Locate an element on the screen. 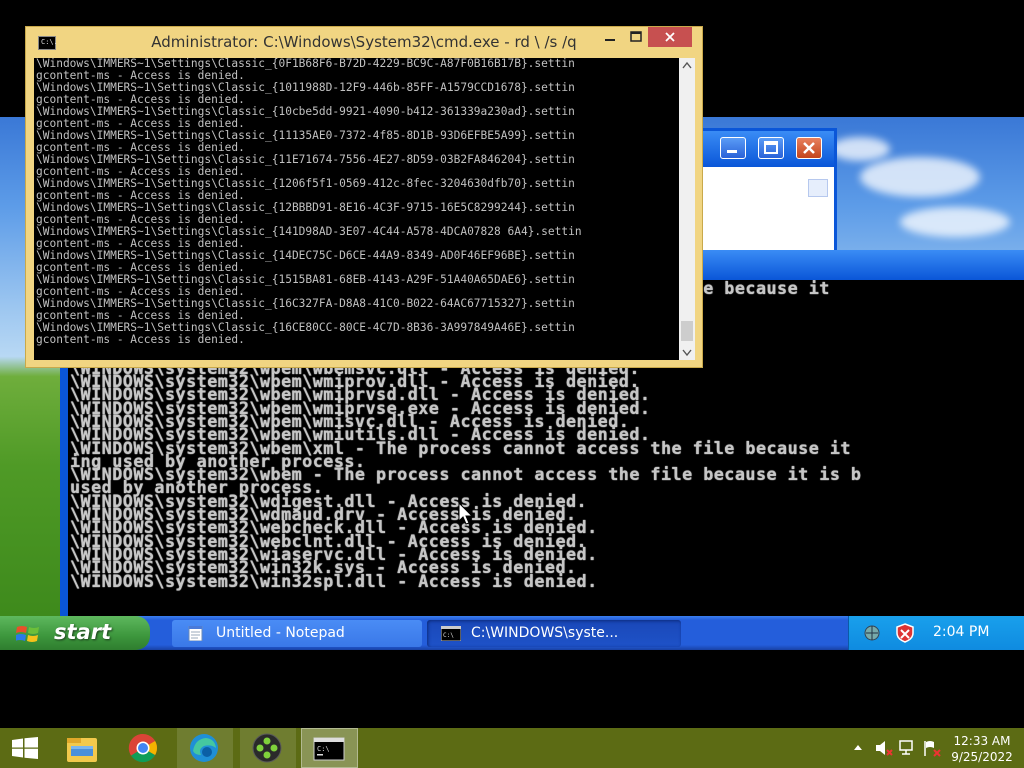 This screenshot has height=768, width=1024. volume-muted-icon is located at coordinates (884, 748).